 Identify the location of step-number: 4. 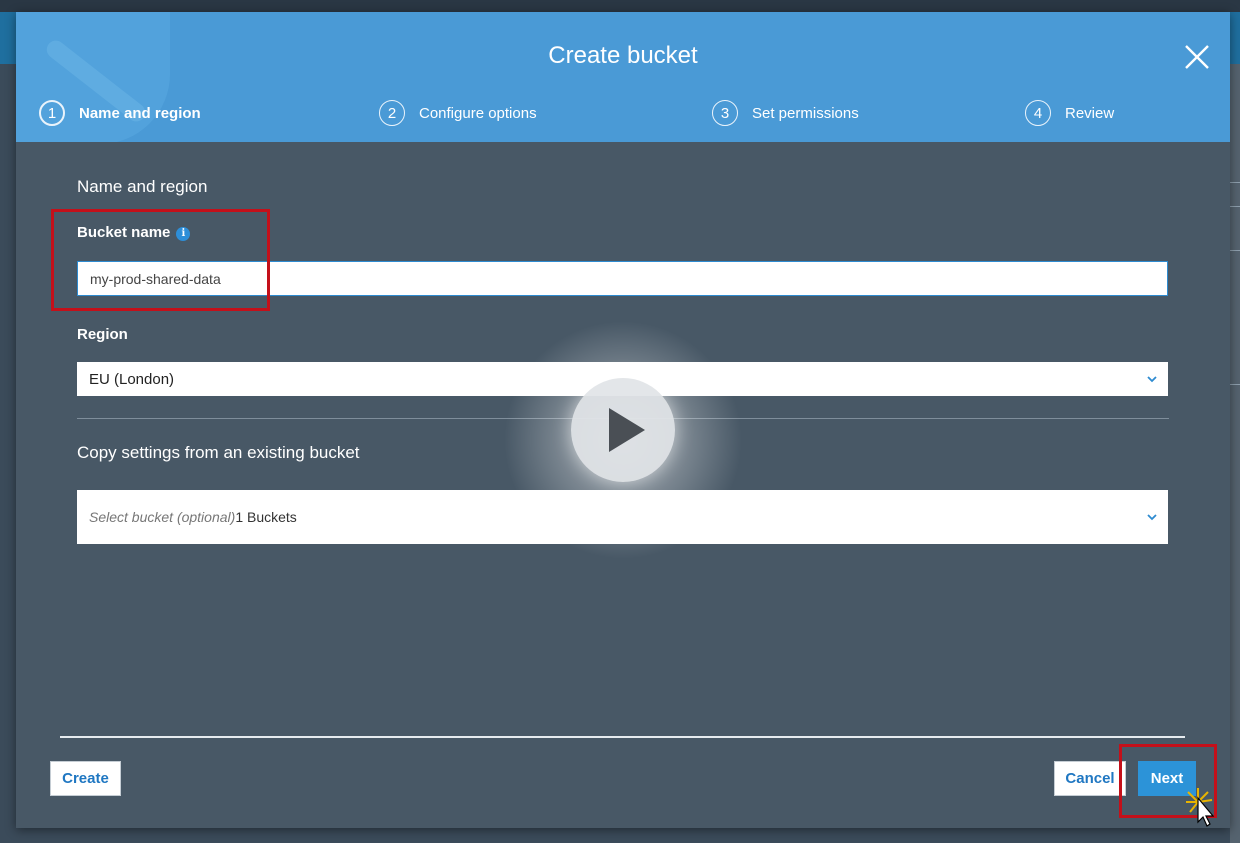
(1038, 113).